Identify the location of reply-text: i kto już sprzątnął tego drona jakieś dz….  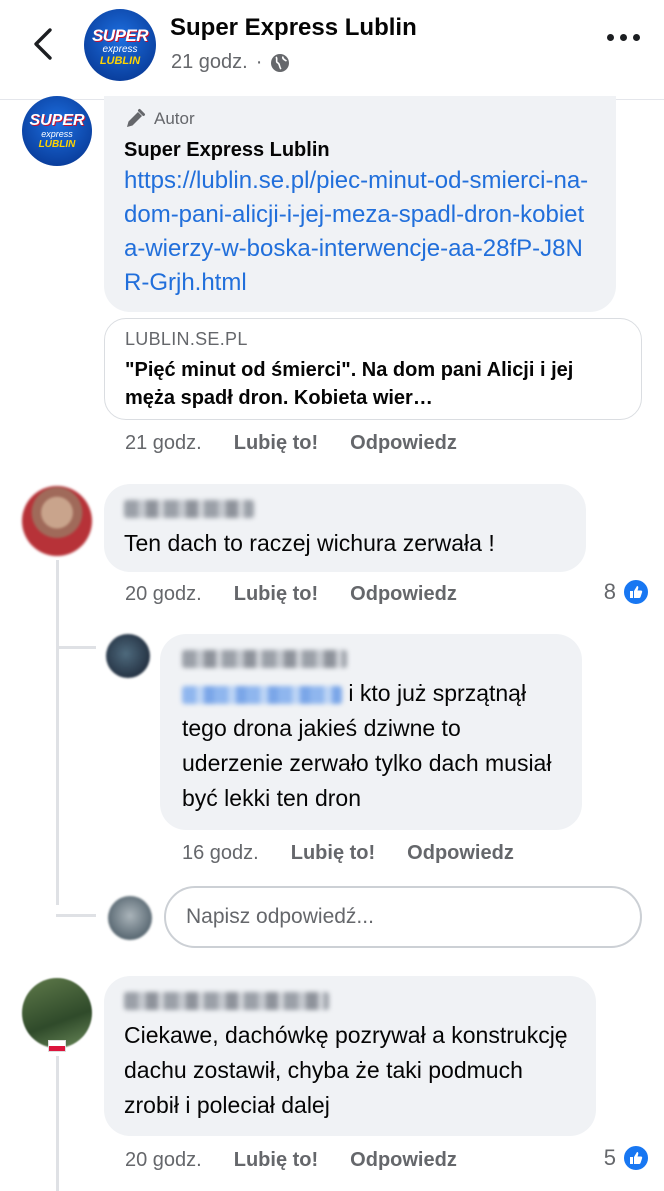
(371, 746).